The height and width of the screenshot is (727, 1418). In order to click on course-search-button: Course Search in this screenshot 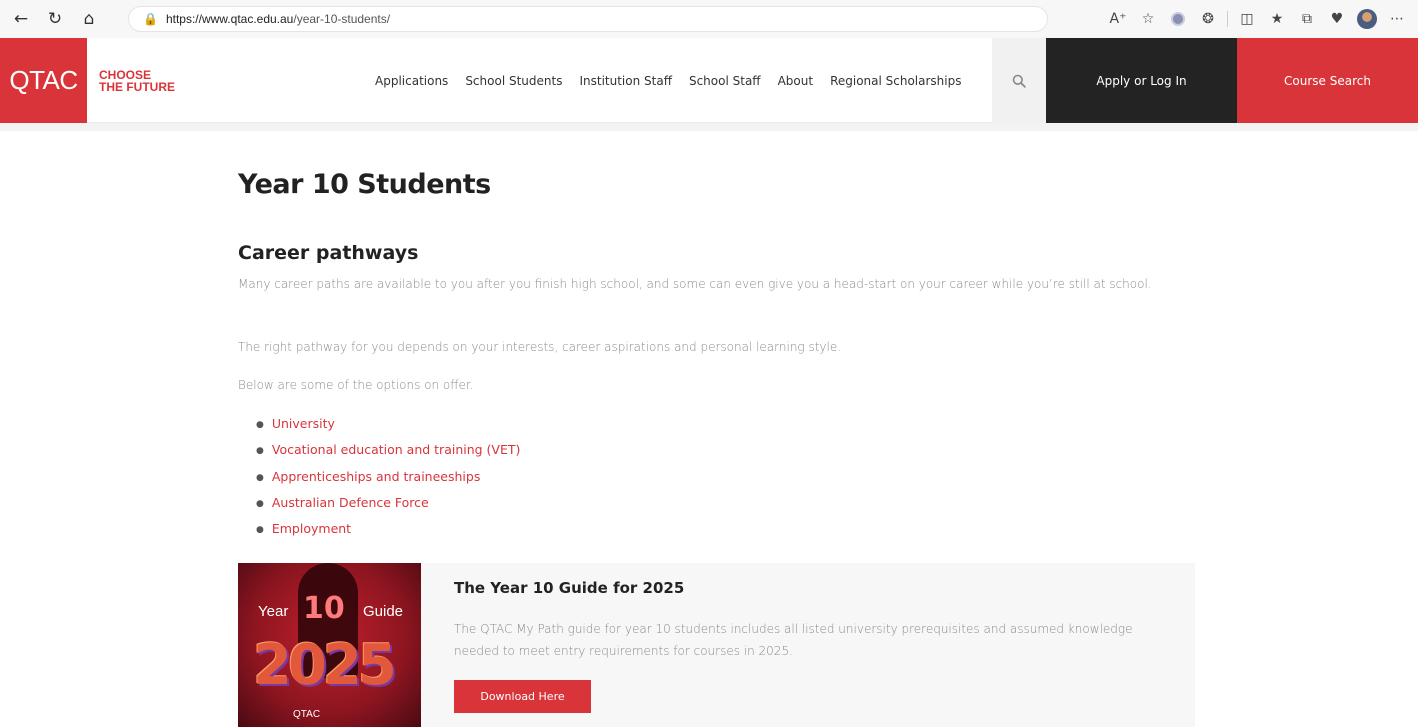, I will do `click(1327, 80)`.